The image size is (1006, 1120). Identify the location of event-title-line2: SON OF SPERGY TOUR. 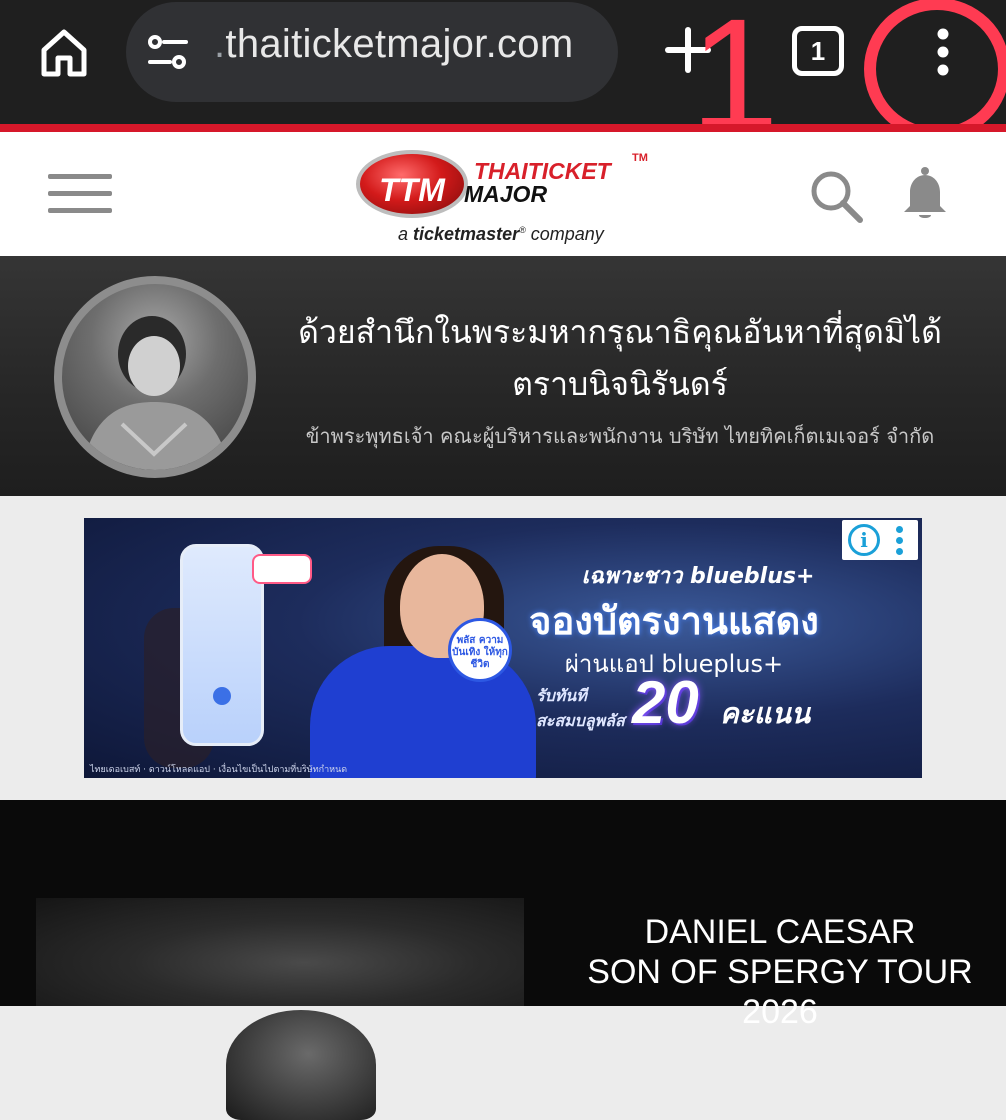
(780, 972).